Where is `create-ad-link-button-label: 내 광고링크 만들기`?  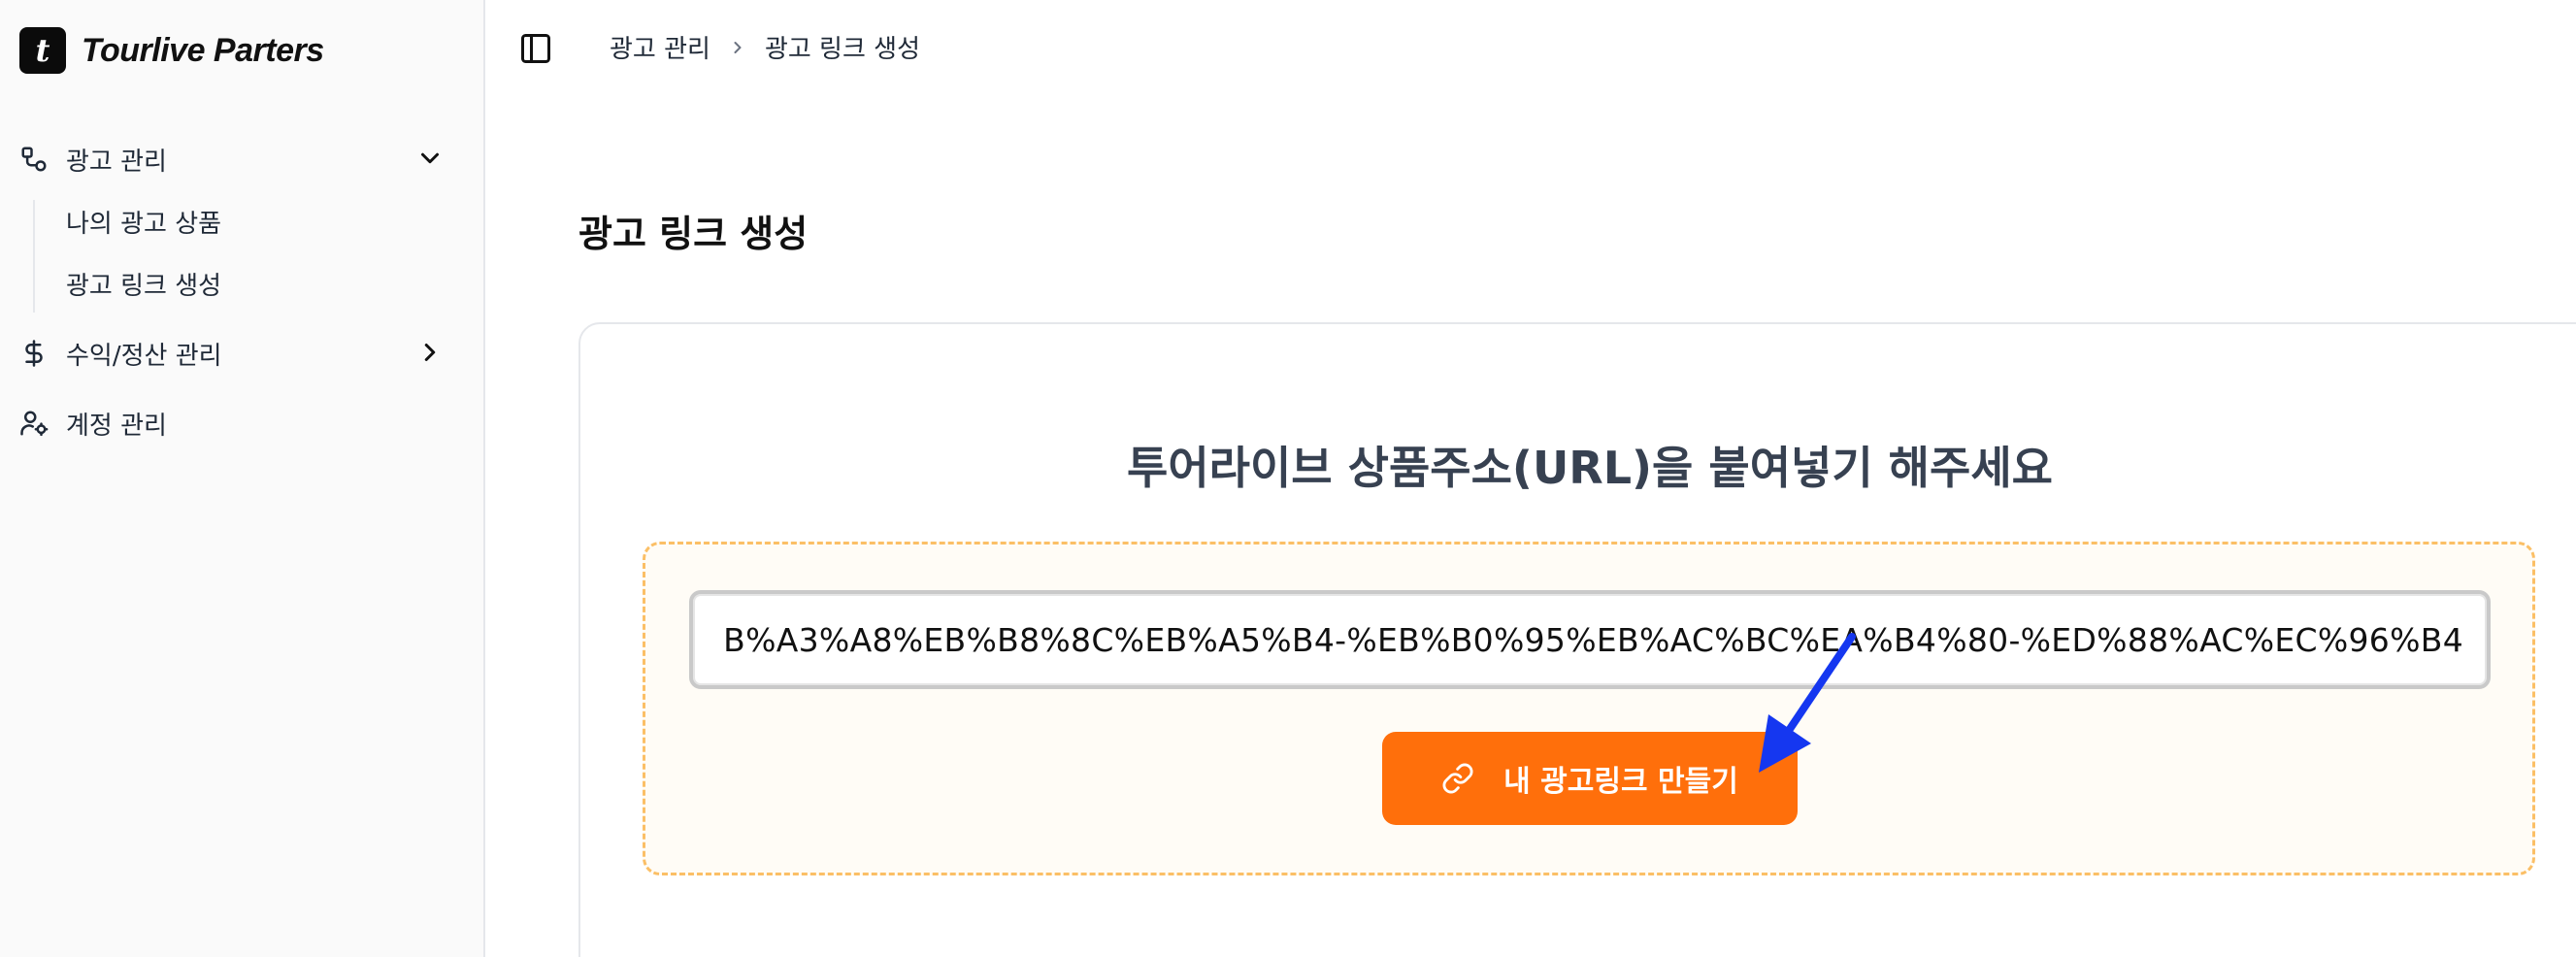 create-ad-link-button-label: 내 광고링크 만들기 is located at coordinates (1620, 782).